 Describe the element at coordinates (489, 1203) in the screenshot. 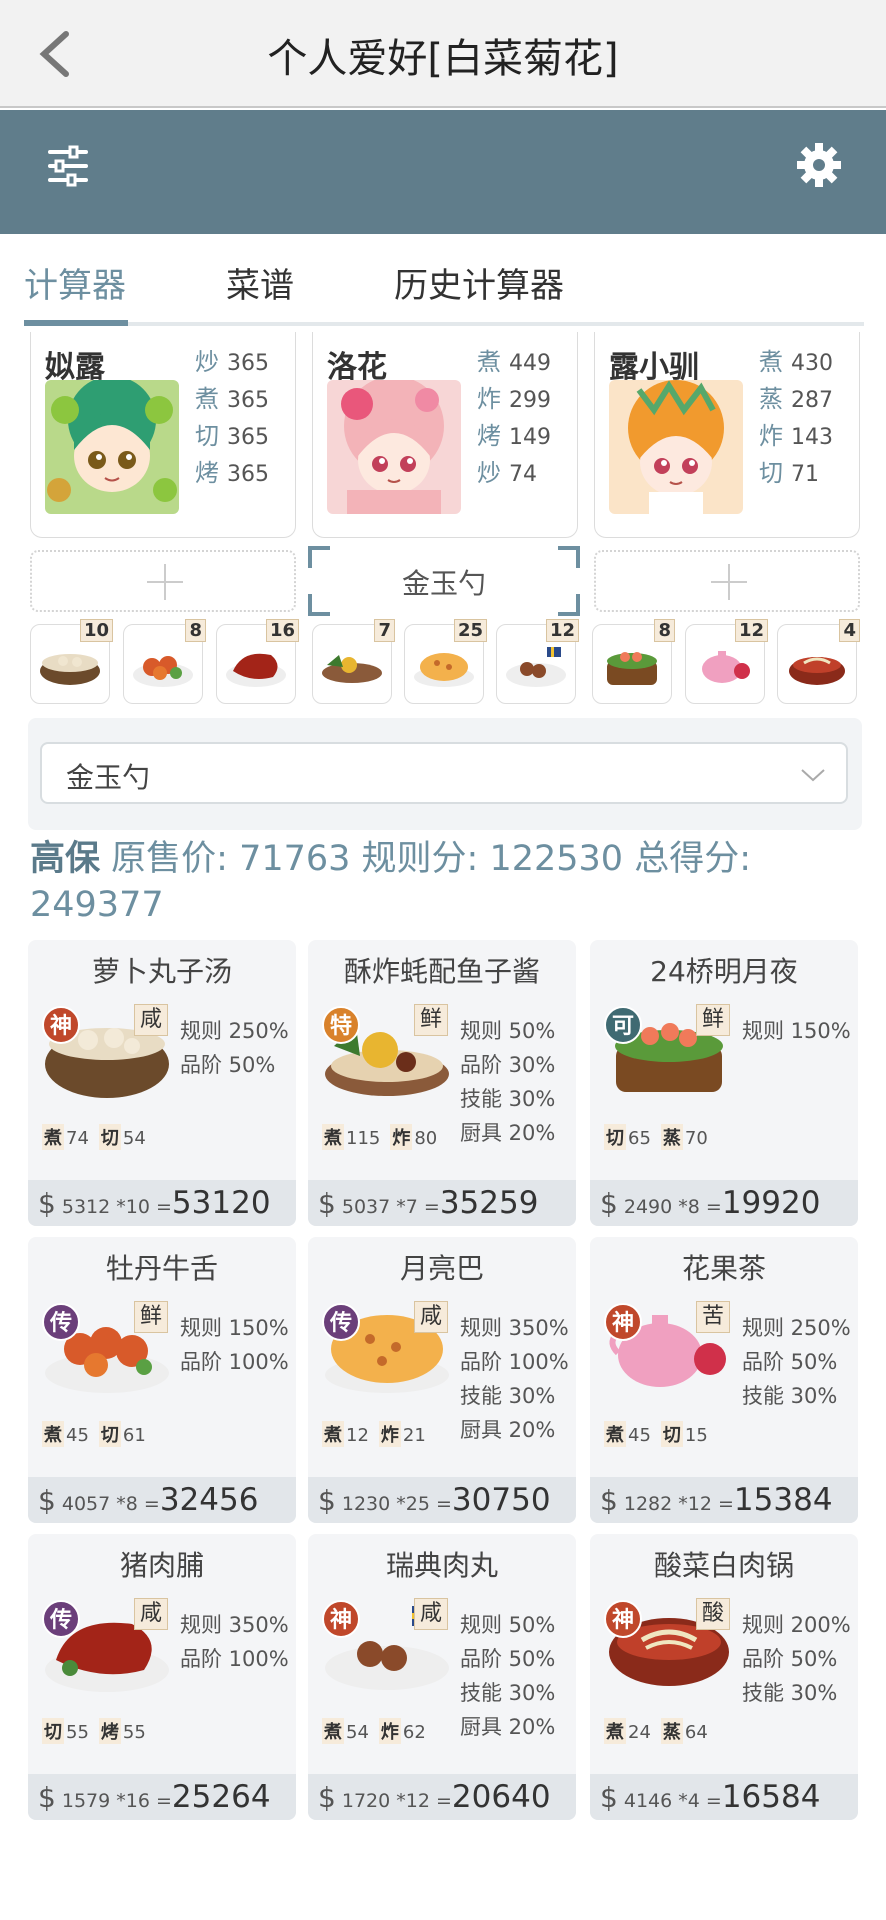

I see `price-total: 35259` at that location.